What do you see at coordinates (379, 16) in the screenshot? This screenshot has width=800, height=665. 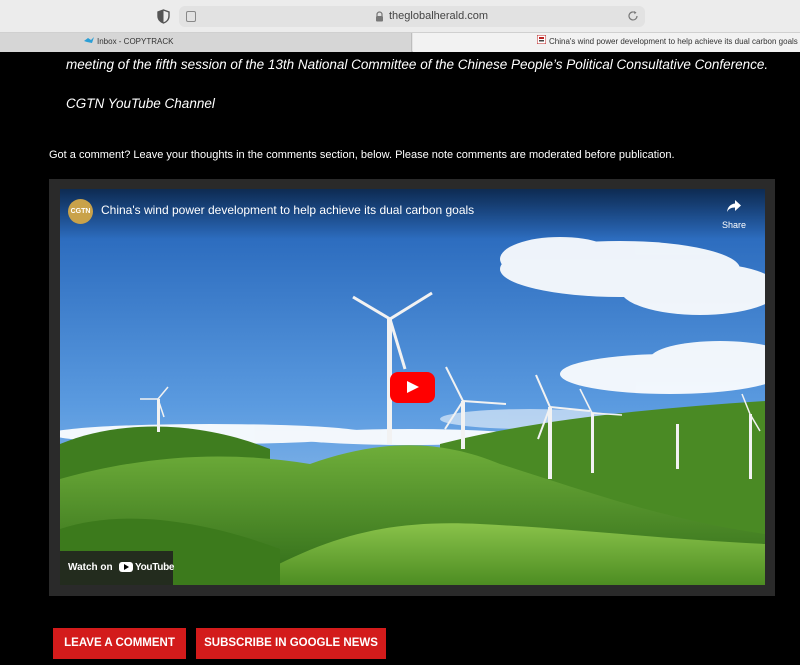 I see `lock-icon` at bounding box center [379, 16].